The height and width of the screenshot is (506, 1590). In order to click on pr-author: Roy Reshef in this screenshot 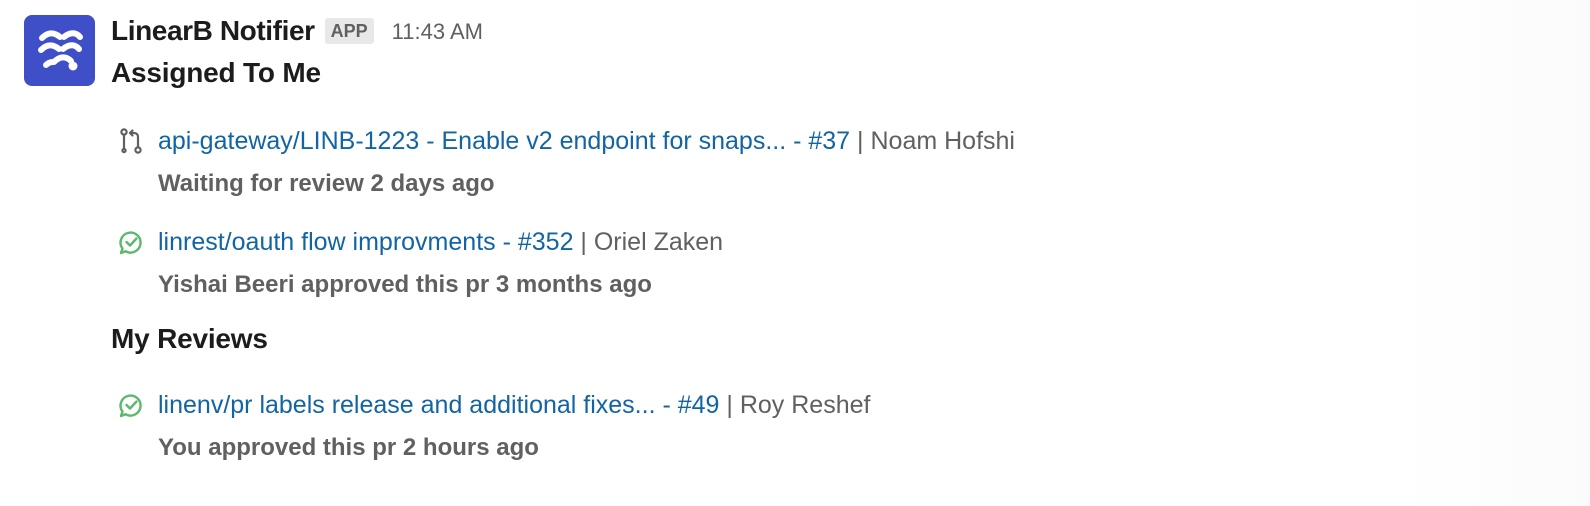, I will do `click(805, 405)`.